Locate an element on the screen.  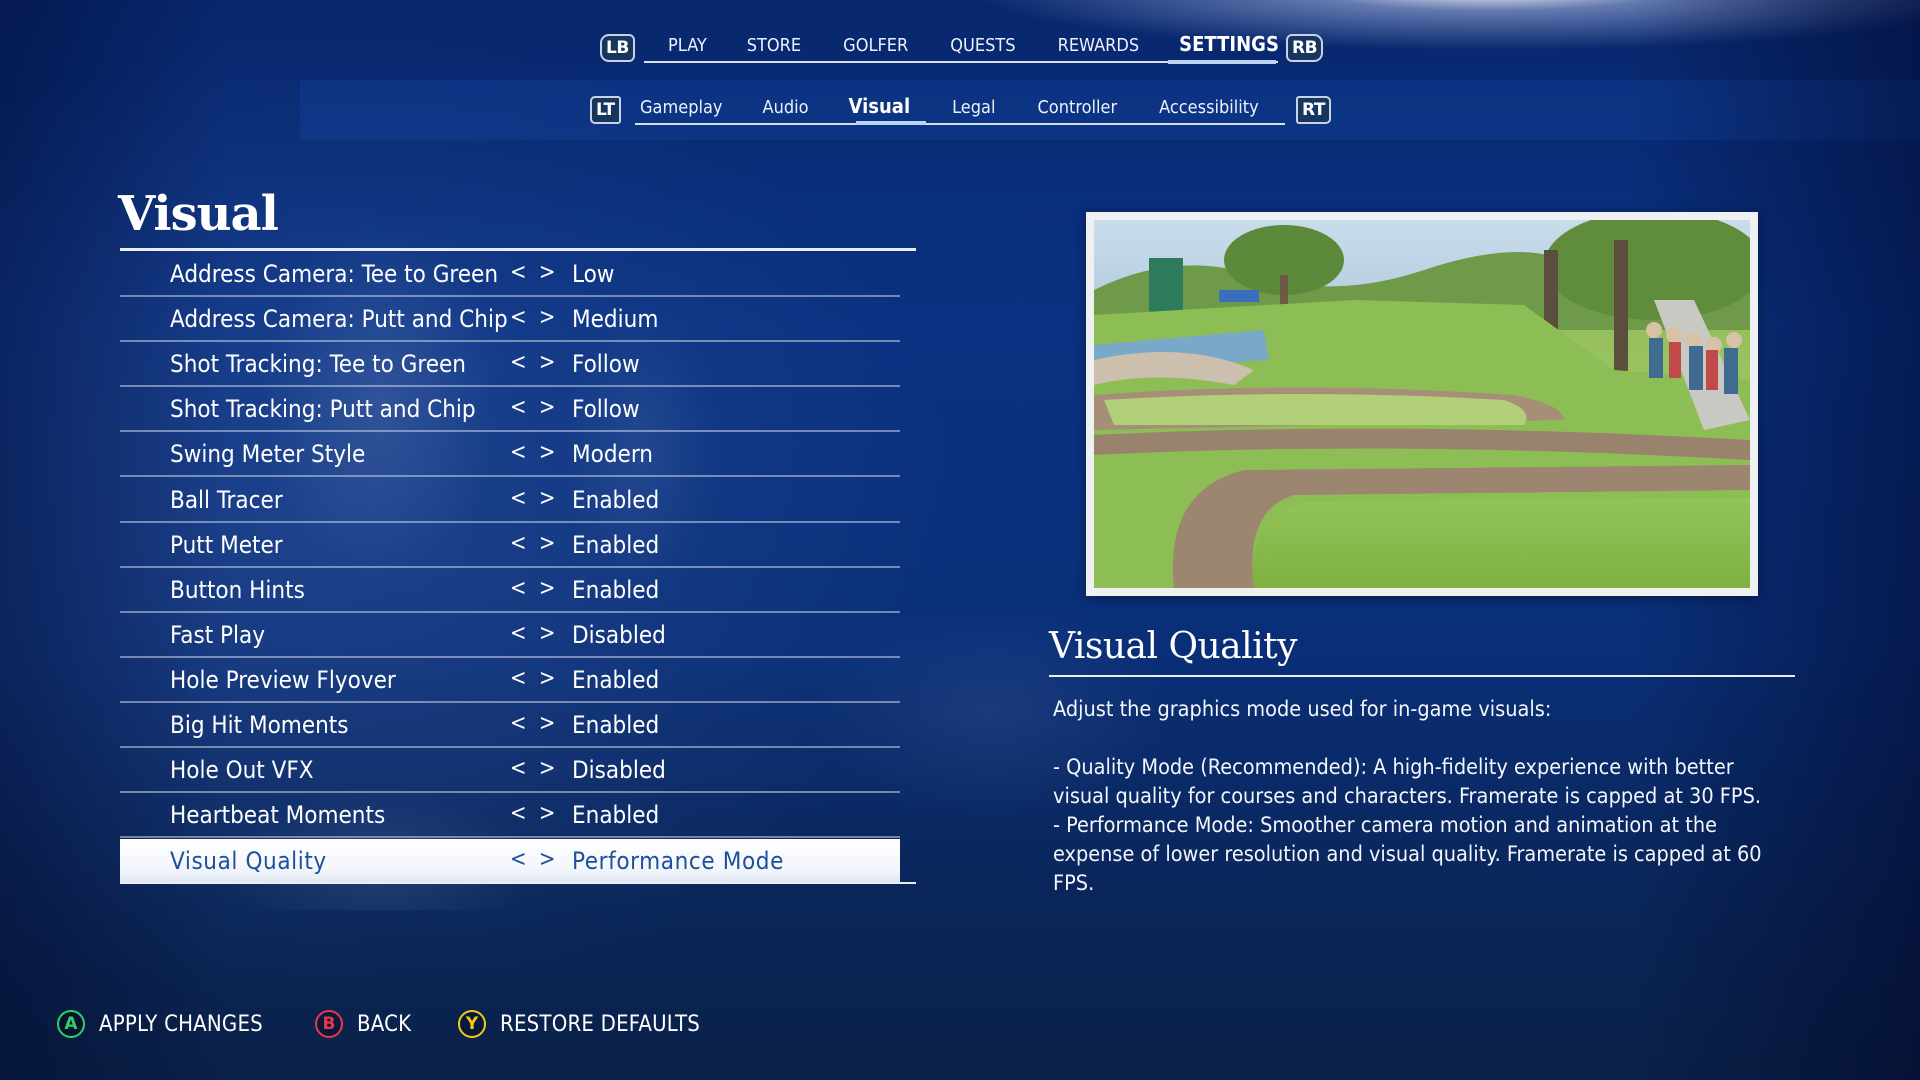
tab-store: STORE is located at coordinates (774, 45).